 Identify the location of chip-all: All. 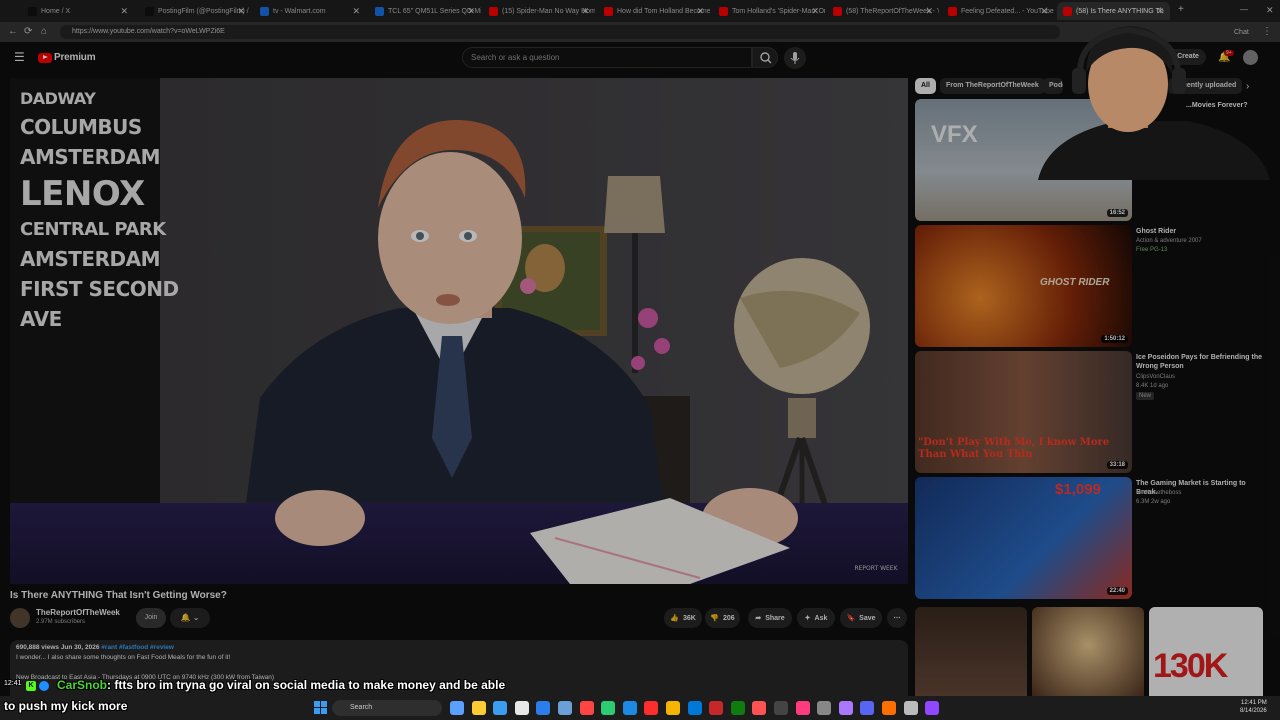
(925, 86).